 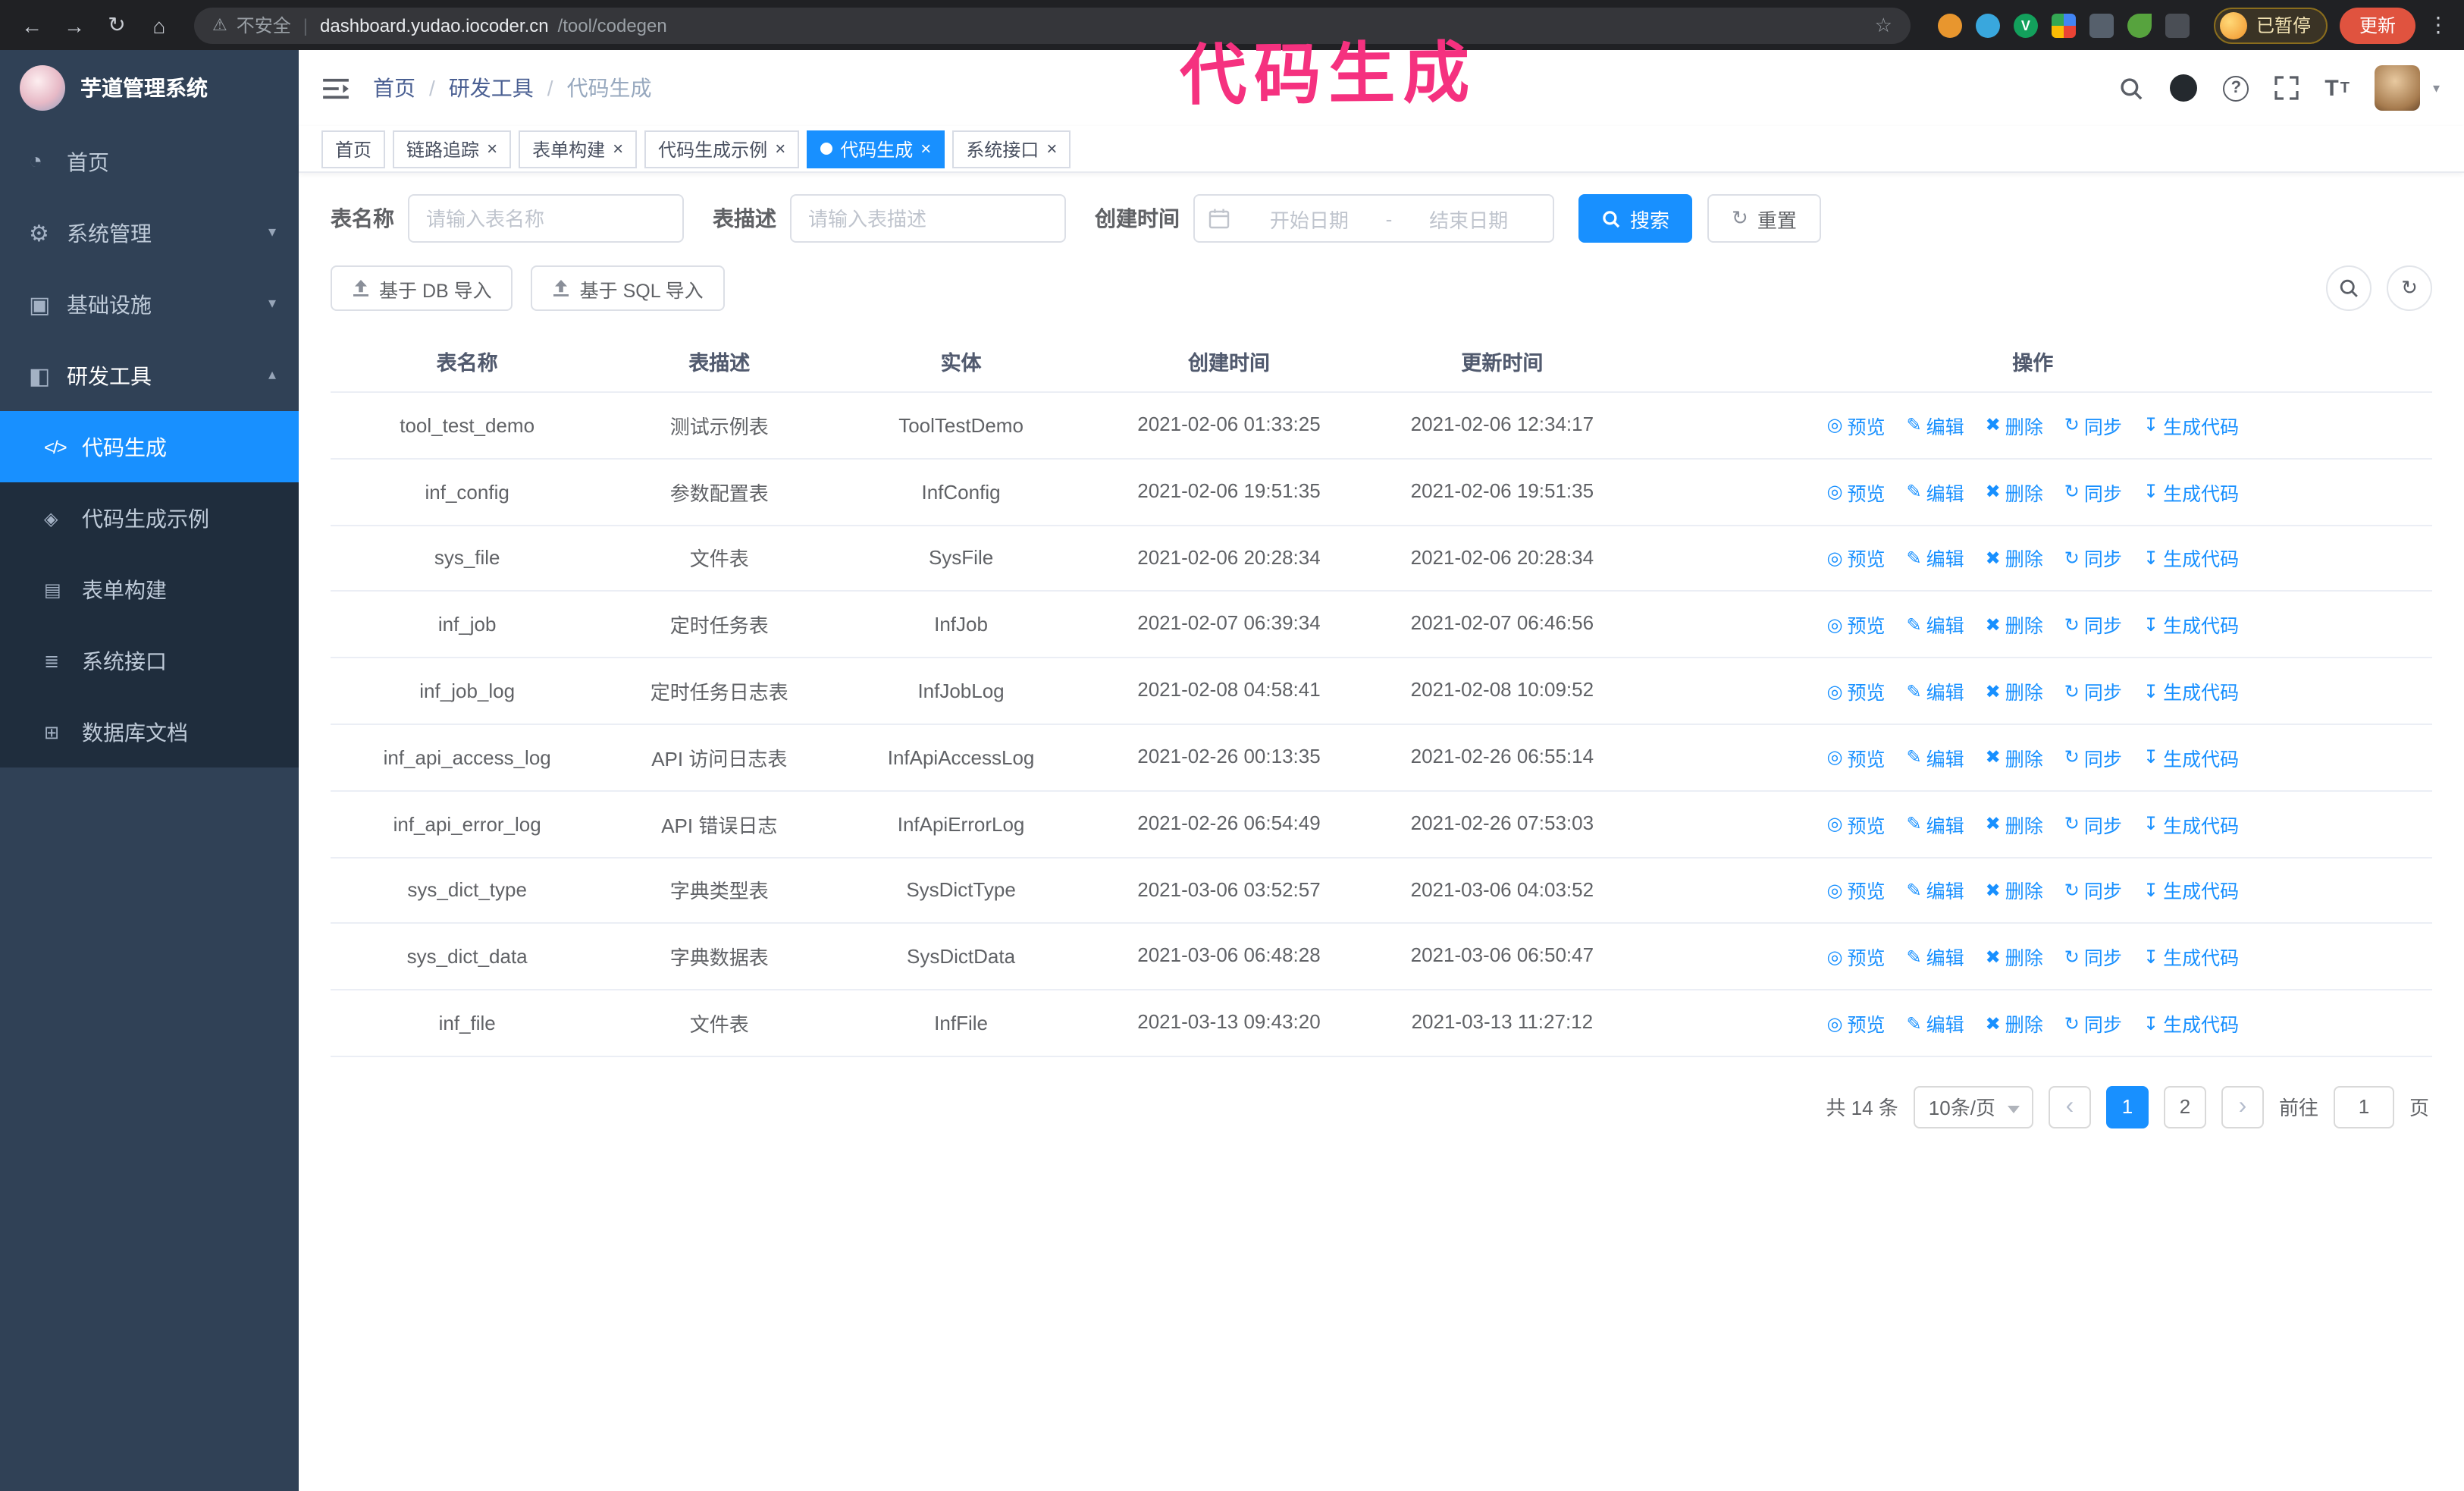 I want to click on user-avatar, so click(x=2398, y=88).